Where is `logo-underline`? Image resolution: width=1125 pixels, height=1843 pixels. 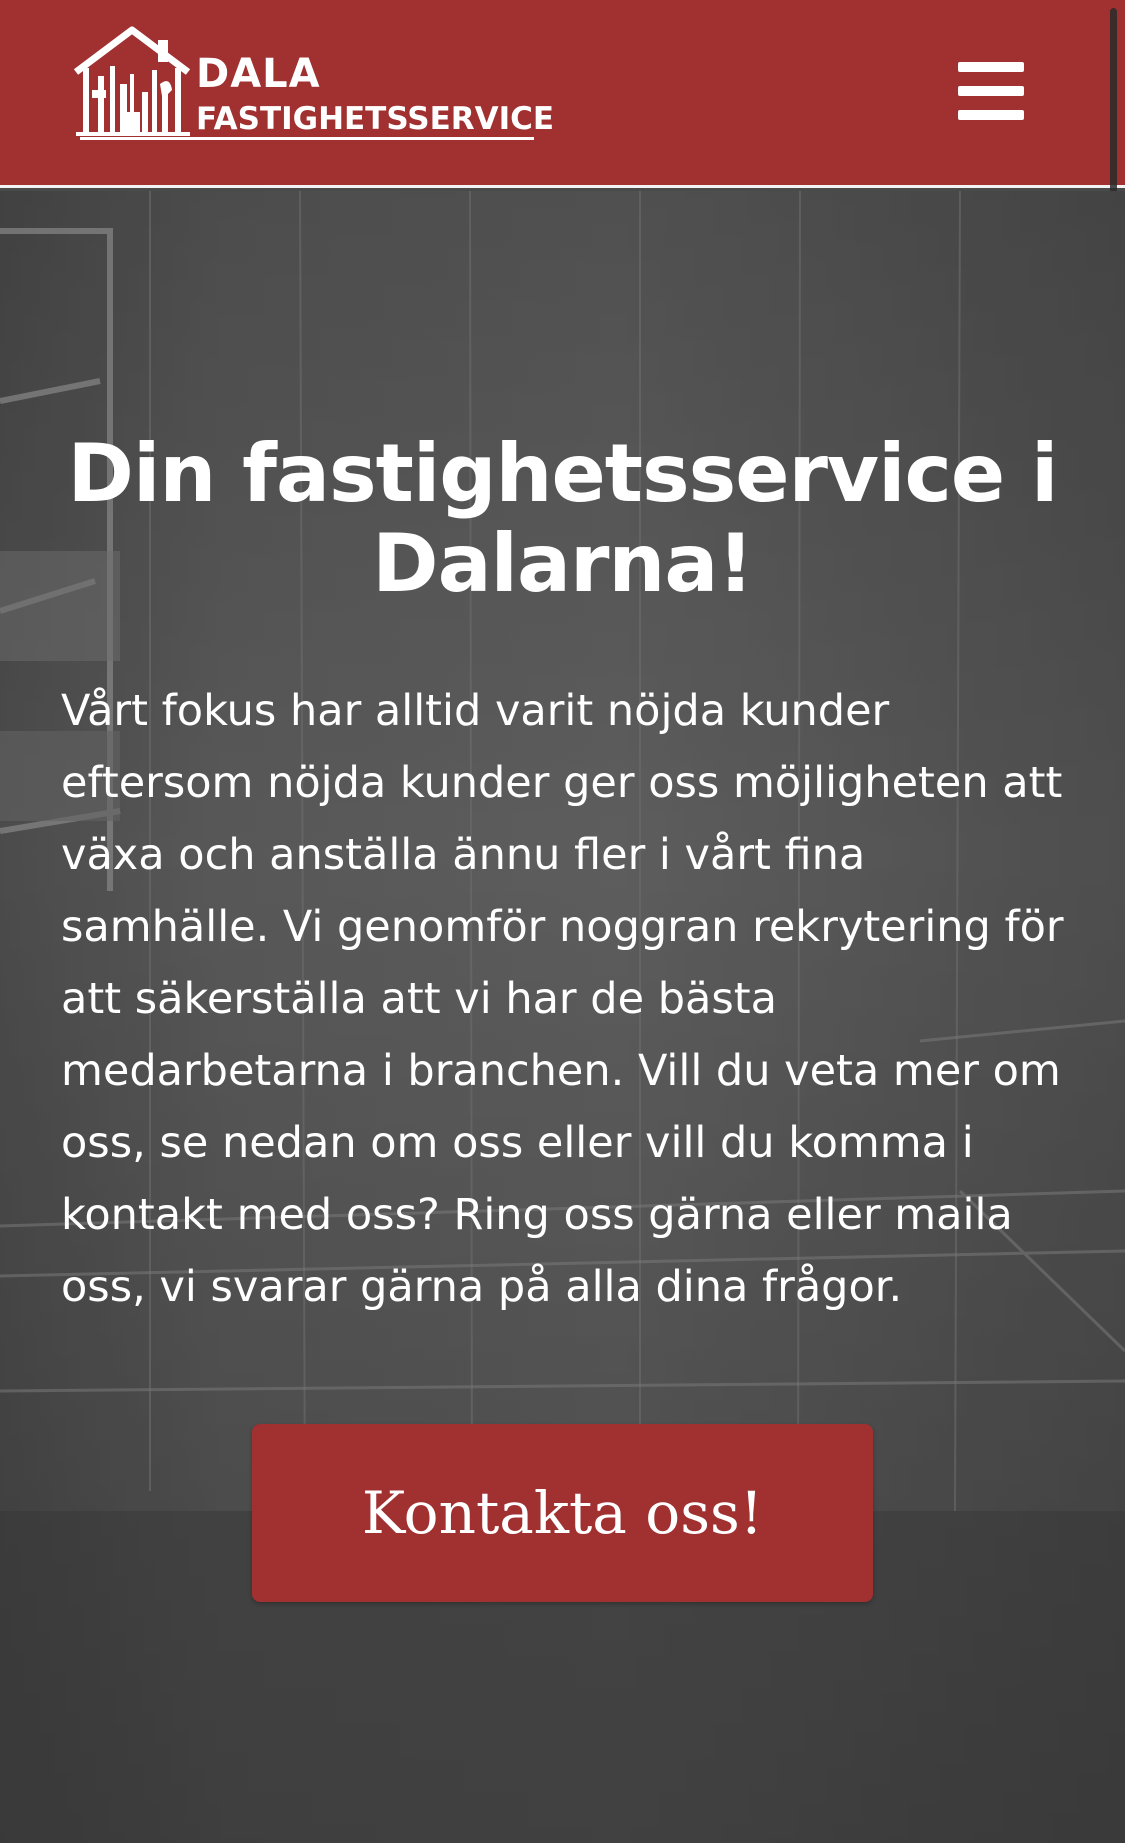
logo-underline is located at coordinates (307, 138).